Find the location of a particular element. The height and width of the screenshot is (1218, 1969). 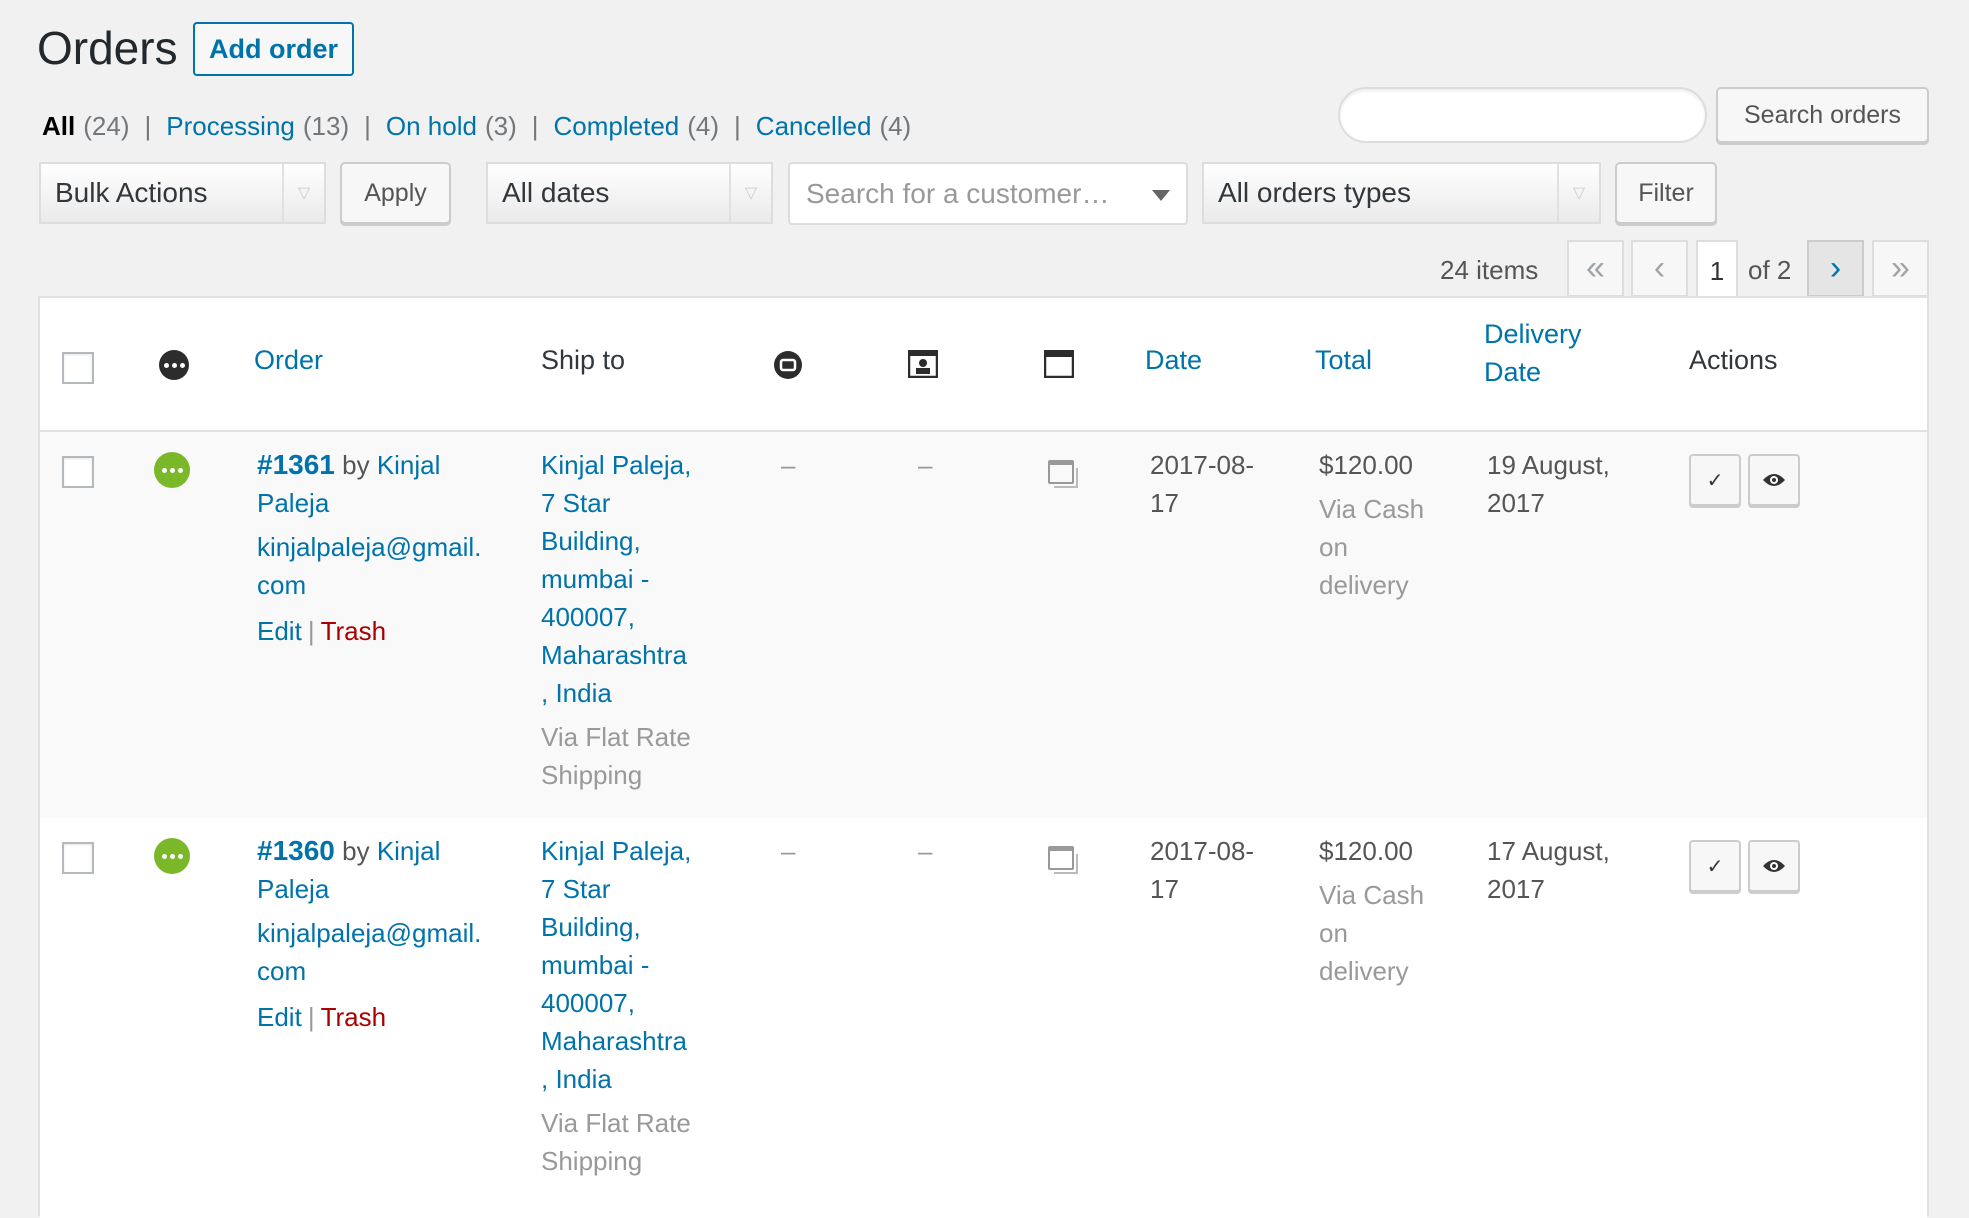

billing-column-icon is located at coordinates (788, 365).